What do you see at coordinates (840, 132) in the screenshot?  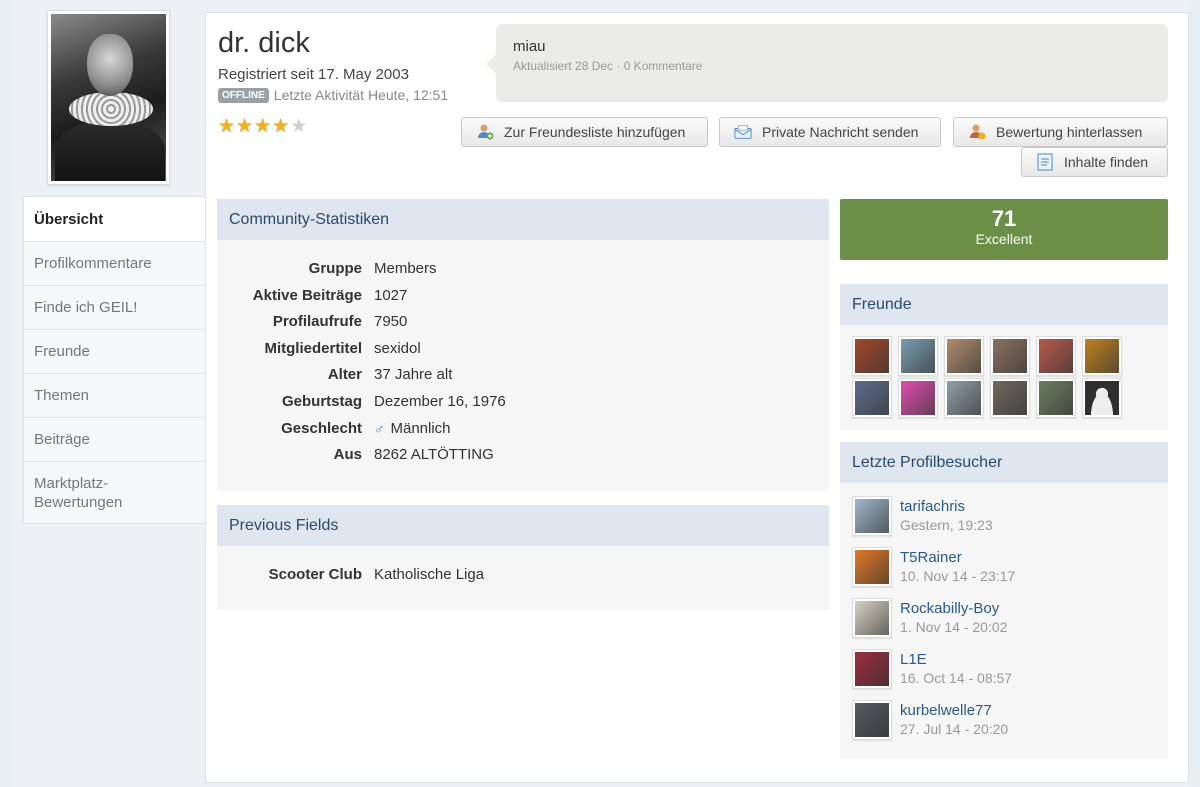 I see `send-message-label: Private Nachricht senden` at bounding box center [840, 132].